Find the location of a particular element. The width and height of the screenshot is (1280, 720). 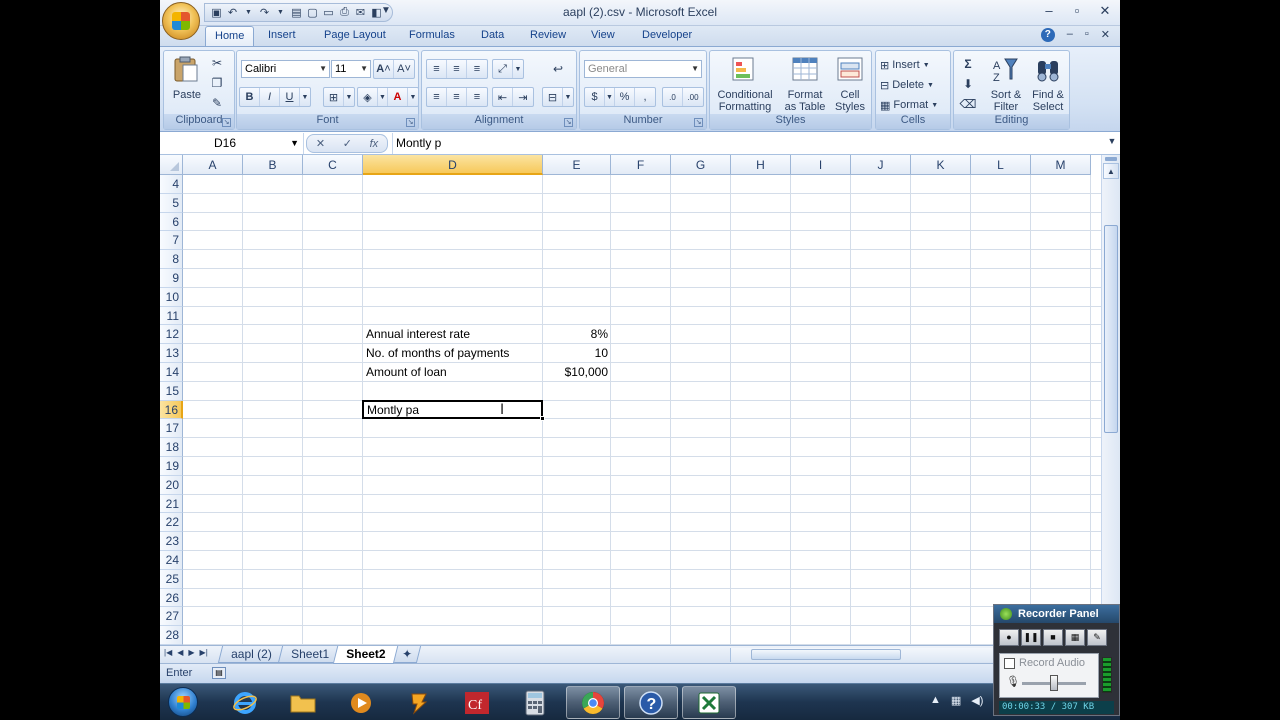

cell-styles-button: Cell Styles is located at coordinates (850, 101).